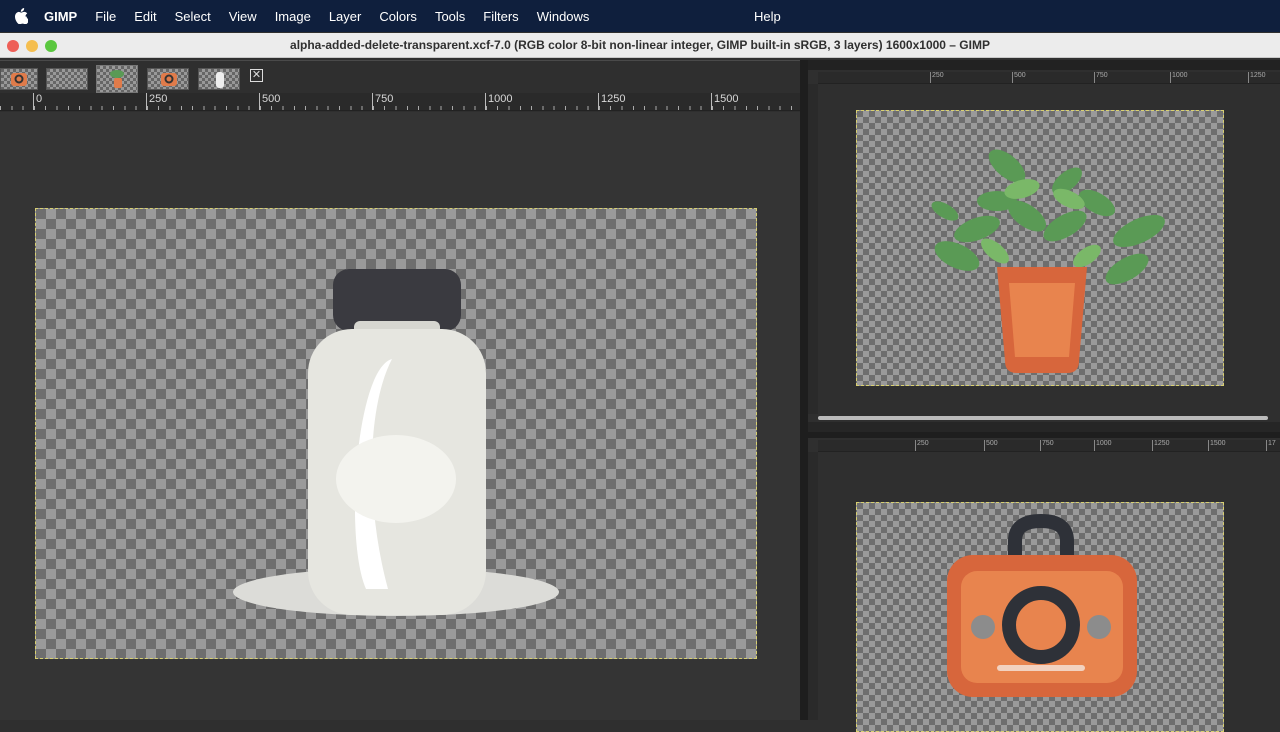 Image resolution: width=1280 pixels, height=732 pixels. What do you see at coordinates (1271, 445) in the screenshot?
I see `ruler-label: 17` at bounding box center [1271, 445].